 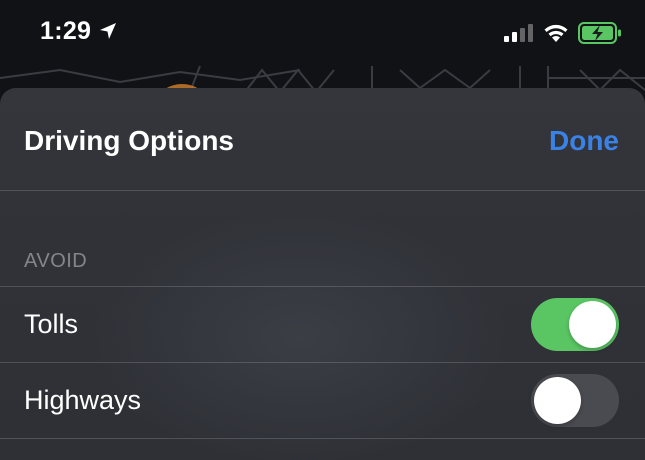 What do you see at coordinates (129, 140) in the screenshot?
I see `sheet-title: Driving Options` at bounding box center [129, 140].